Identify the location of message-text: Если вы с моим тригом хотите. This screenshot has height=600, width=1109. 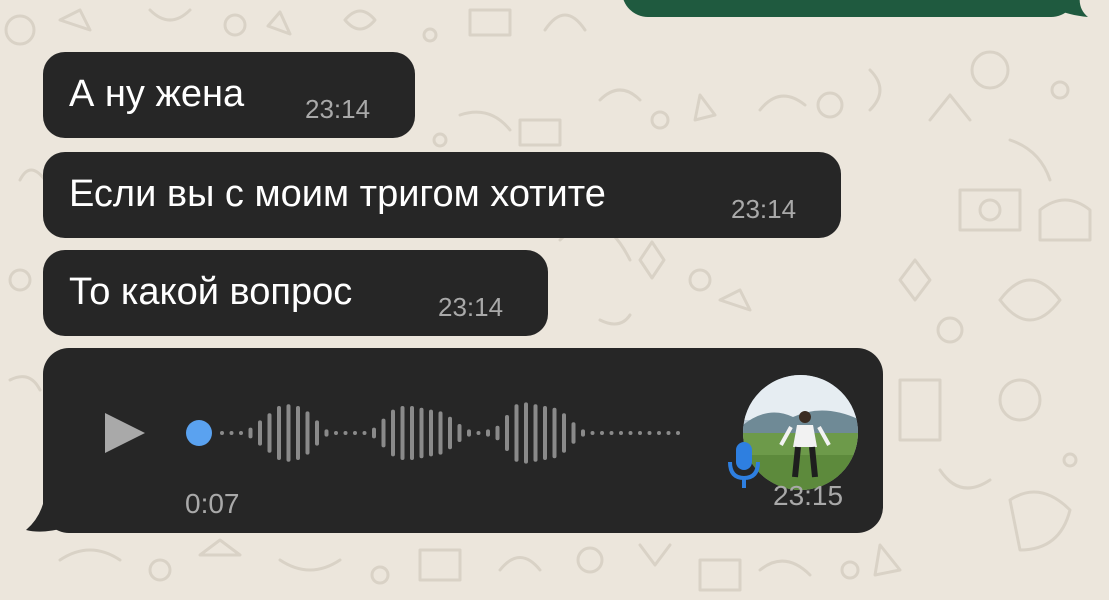
(337, 194).